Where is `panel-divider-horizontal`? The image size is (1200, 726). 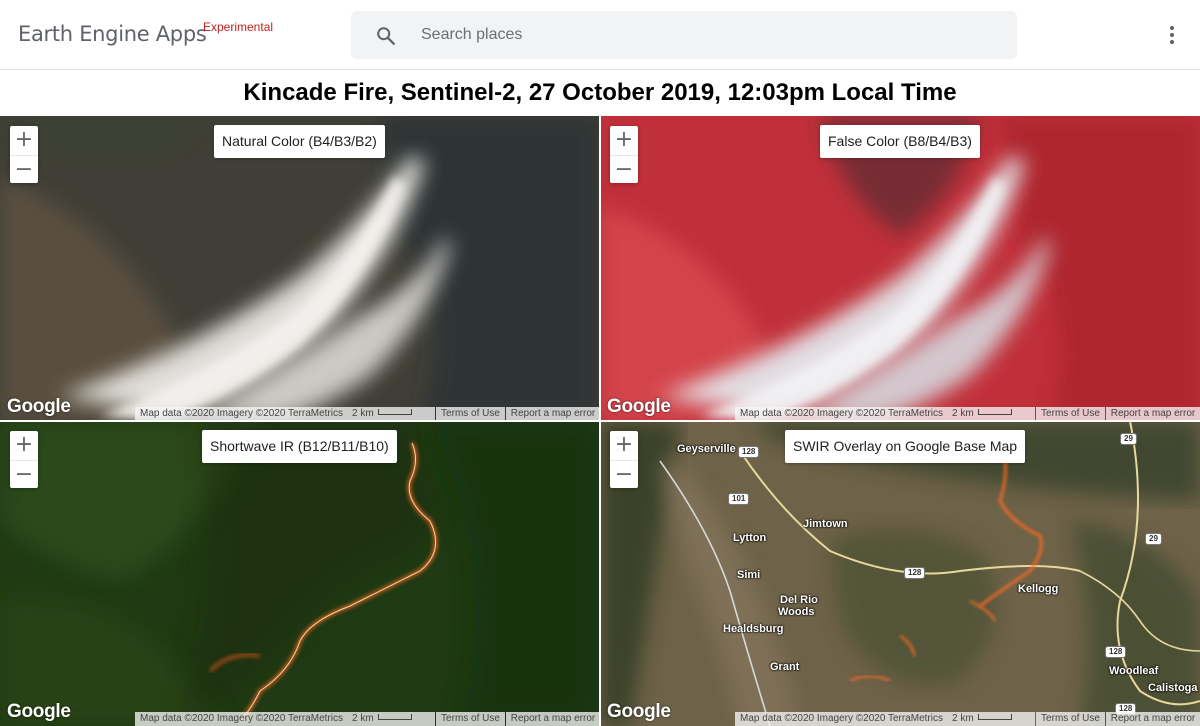
panel-divider-horizontal is located at coordinates (600, 421).